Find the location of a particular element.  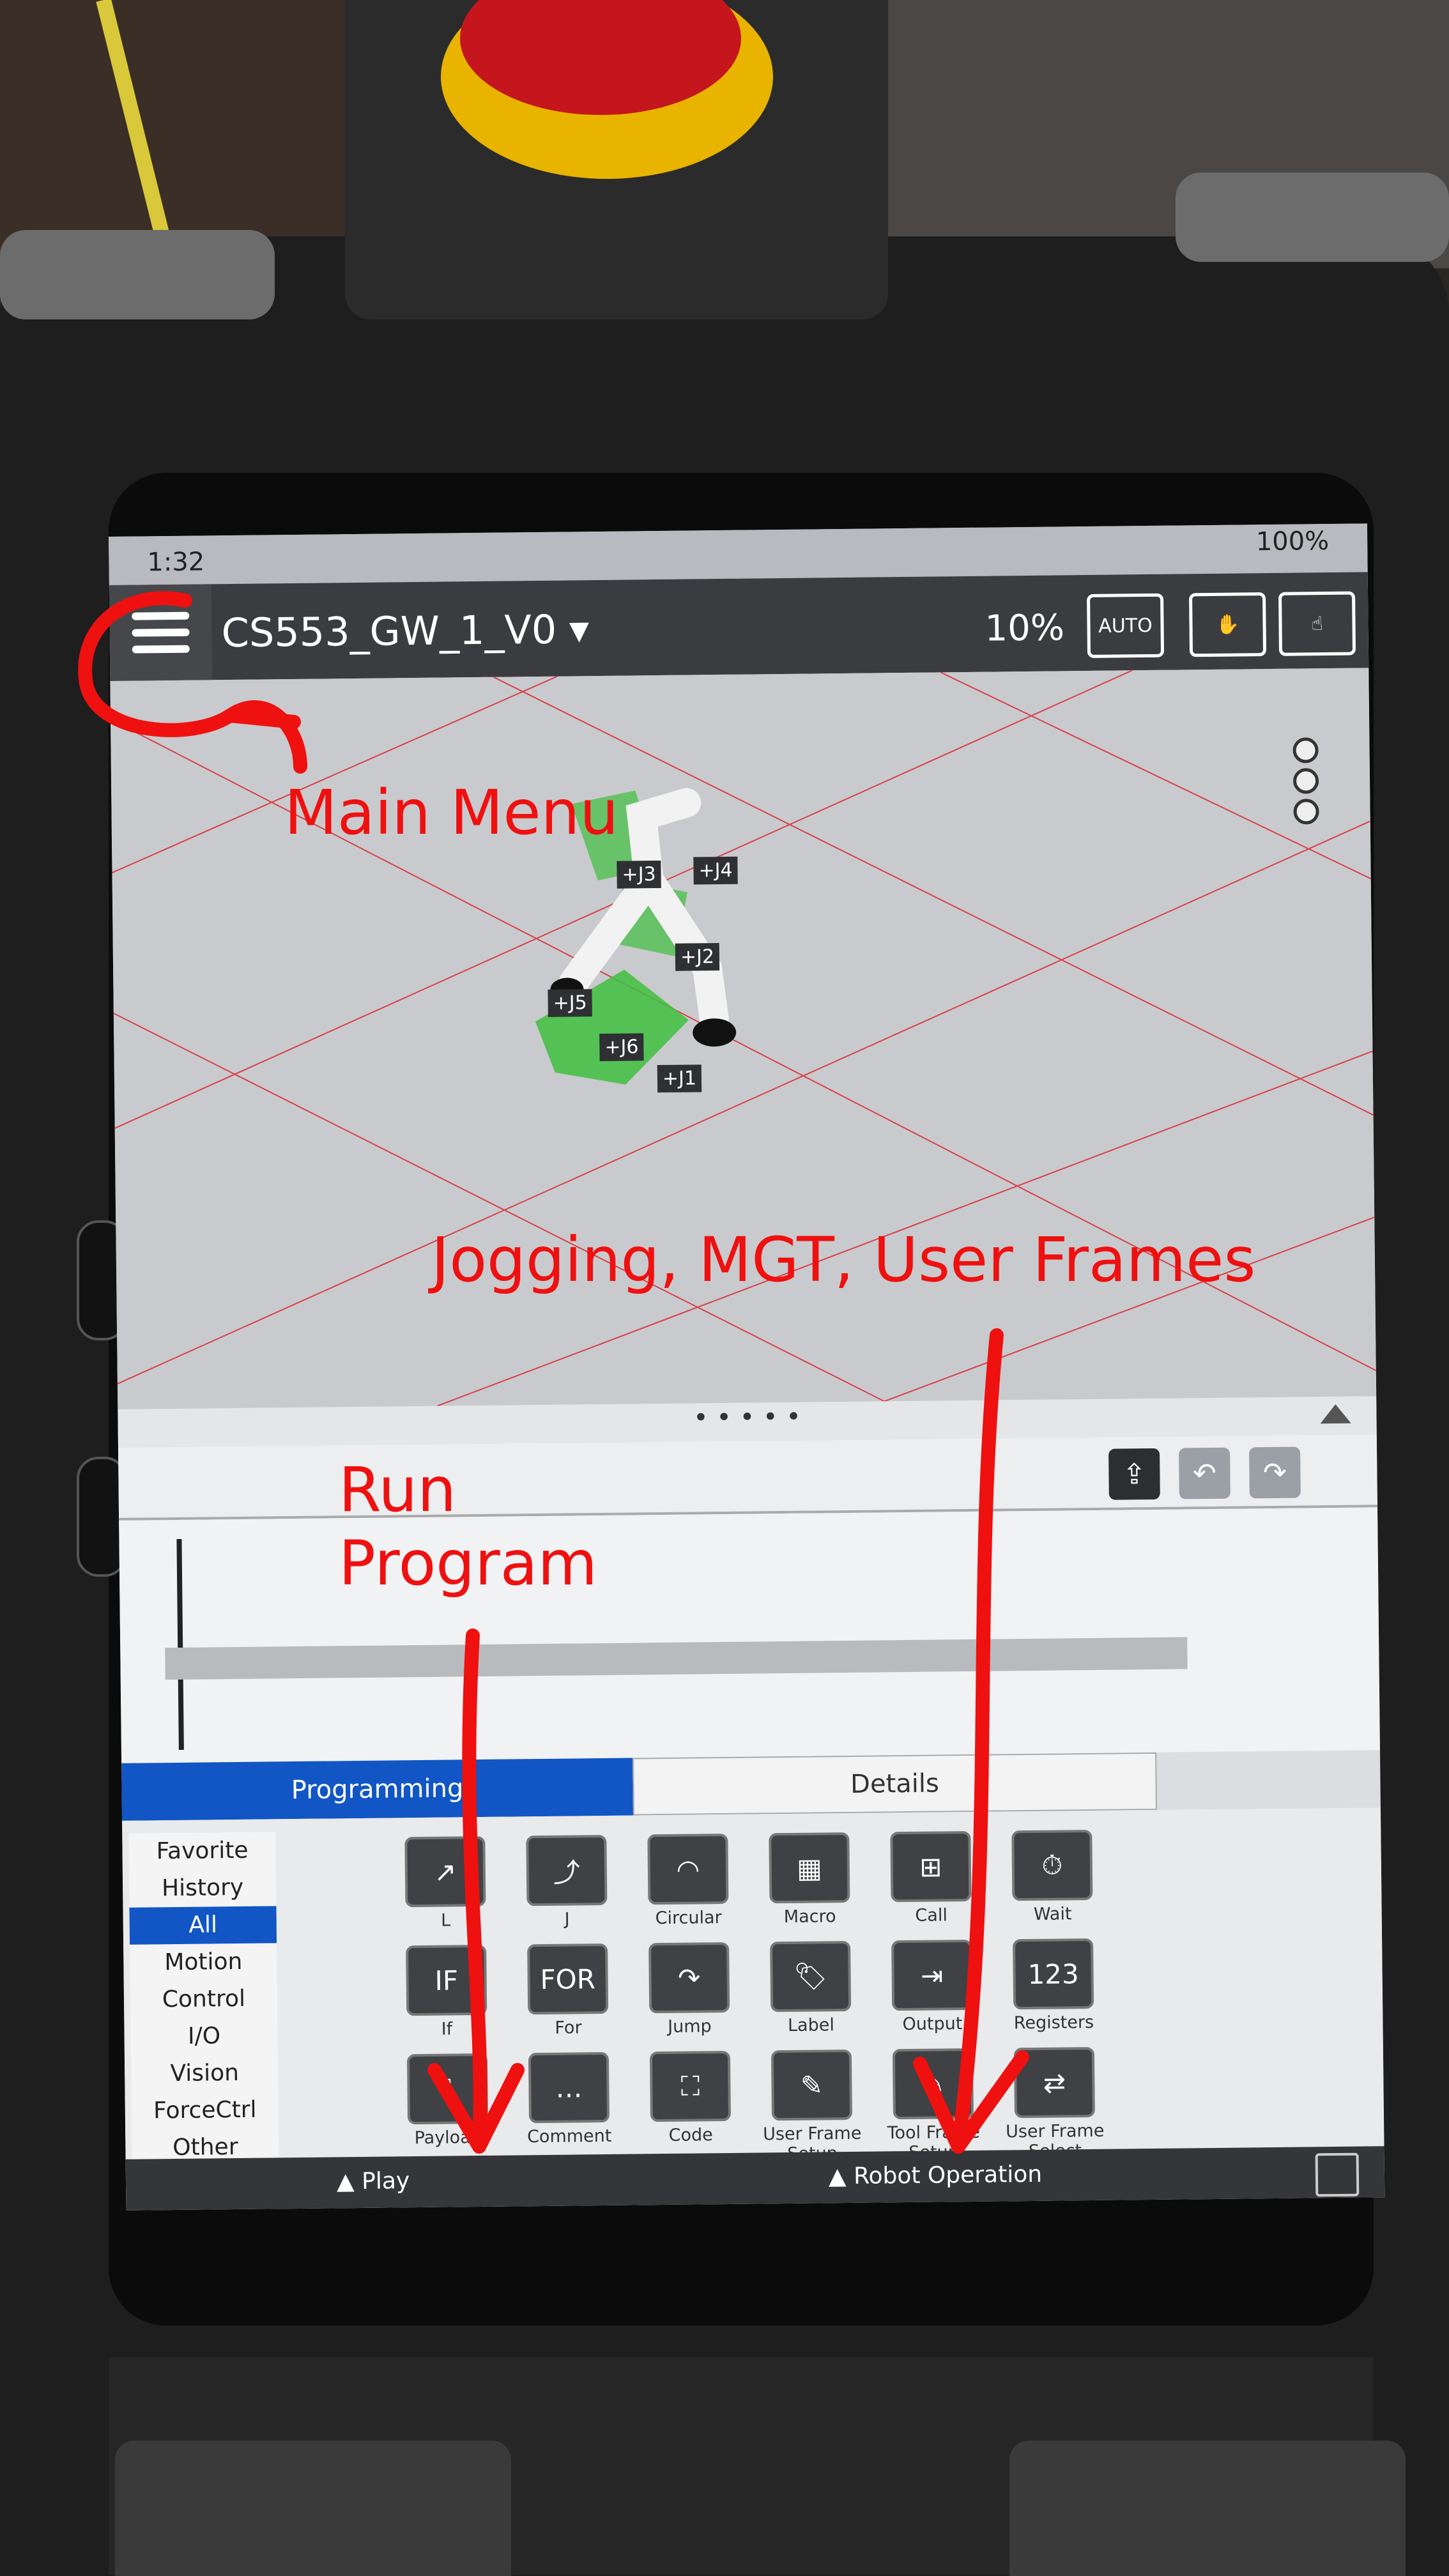

joint-label-j4: +J4 is located at coordinates (715, 870).